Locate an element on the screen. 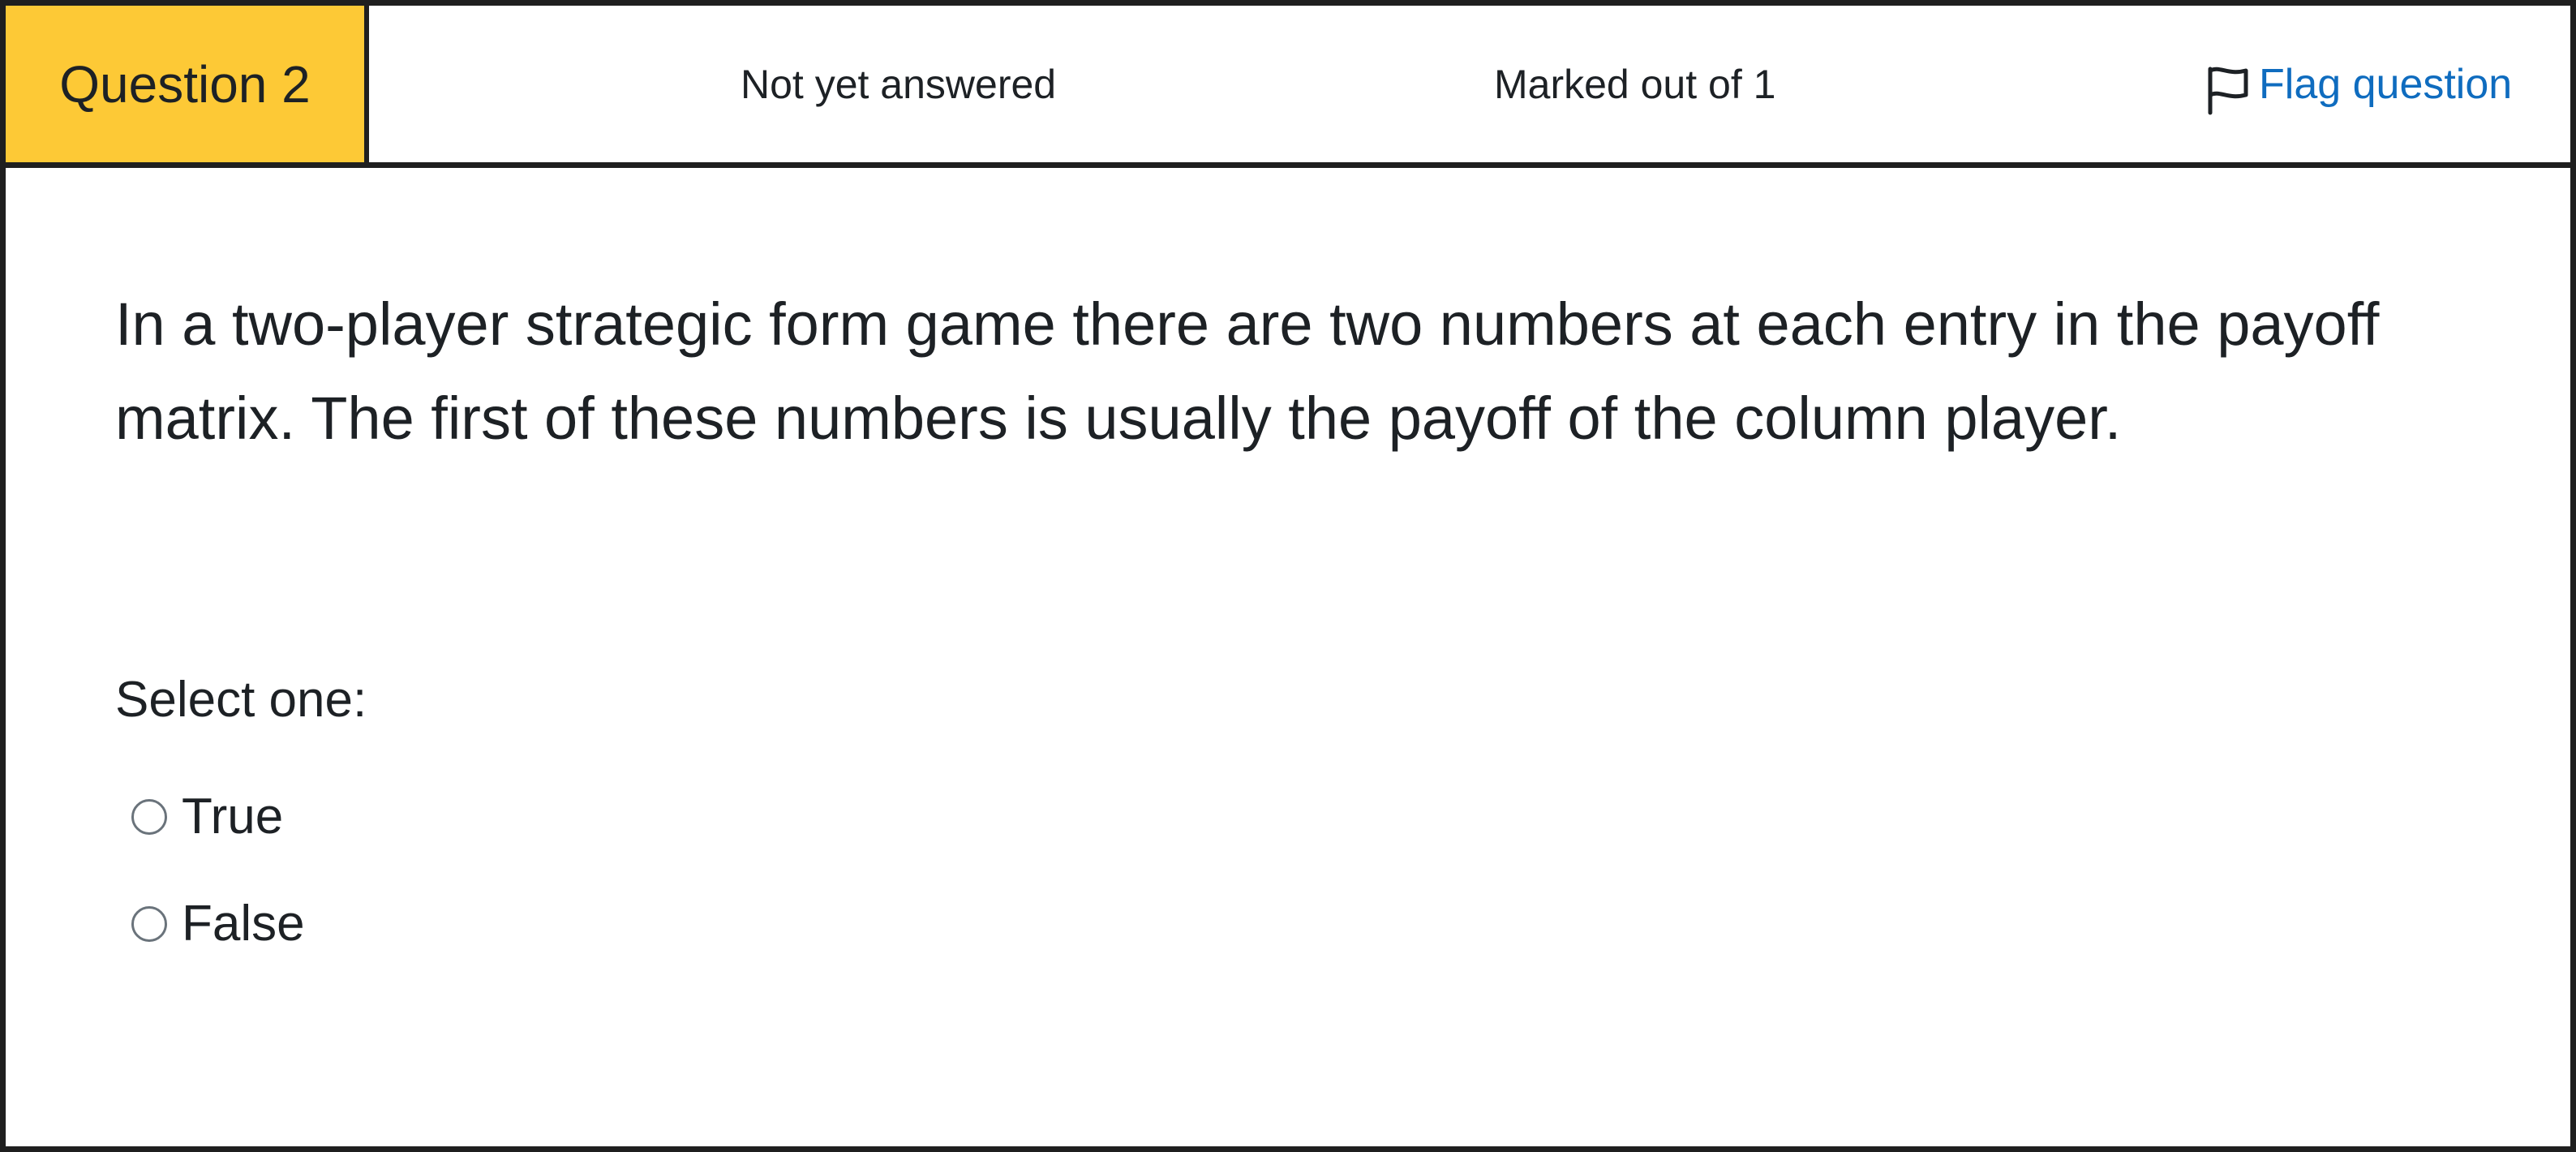 Image resolution: width=2576 pixels, height=1152 pixels. option-true: True is located at coordinates (207, 816).